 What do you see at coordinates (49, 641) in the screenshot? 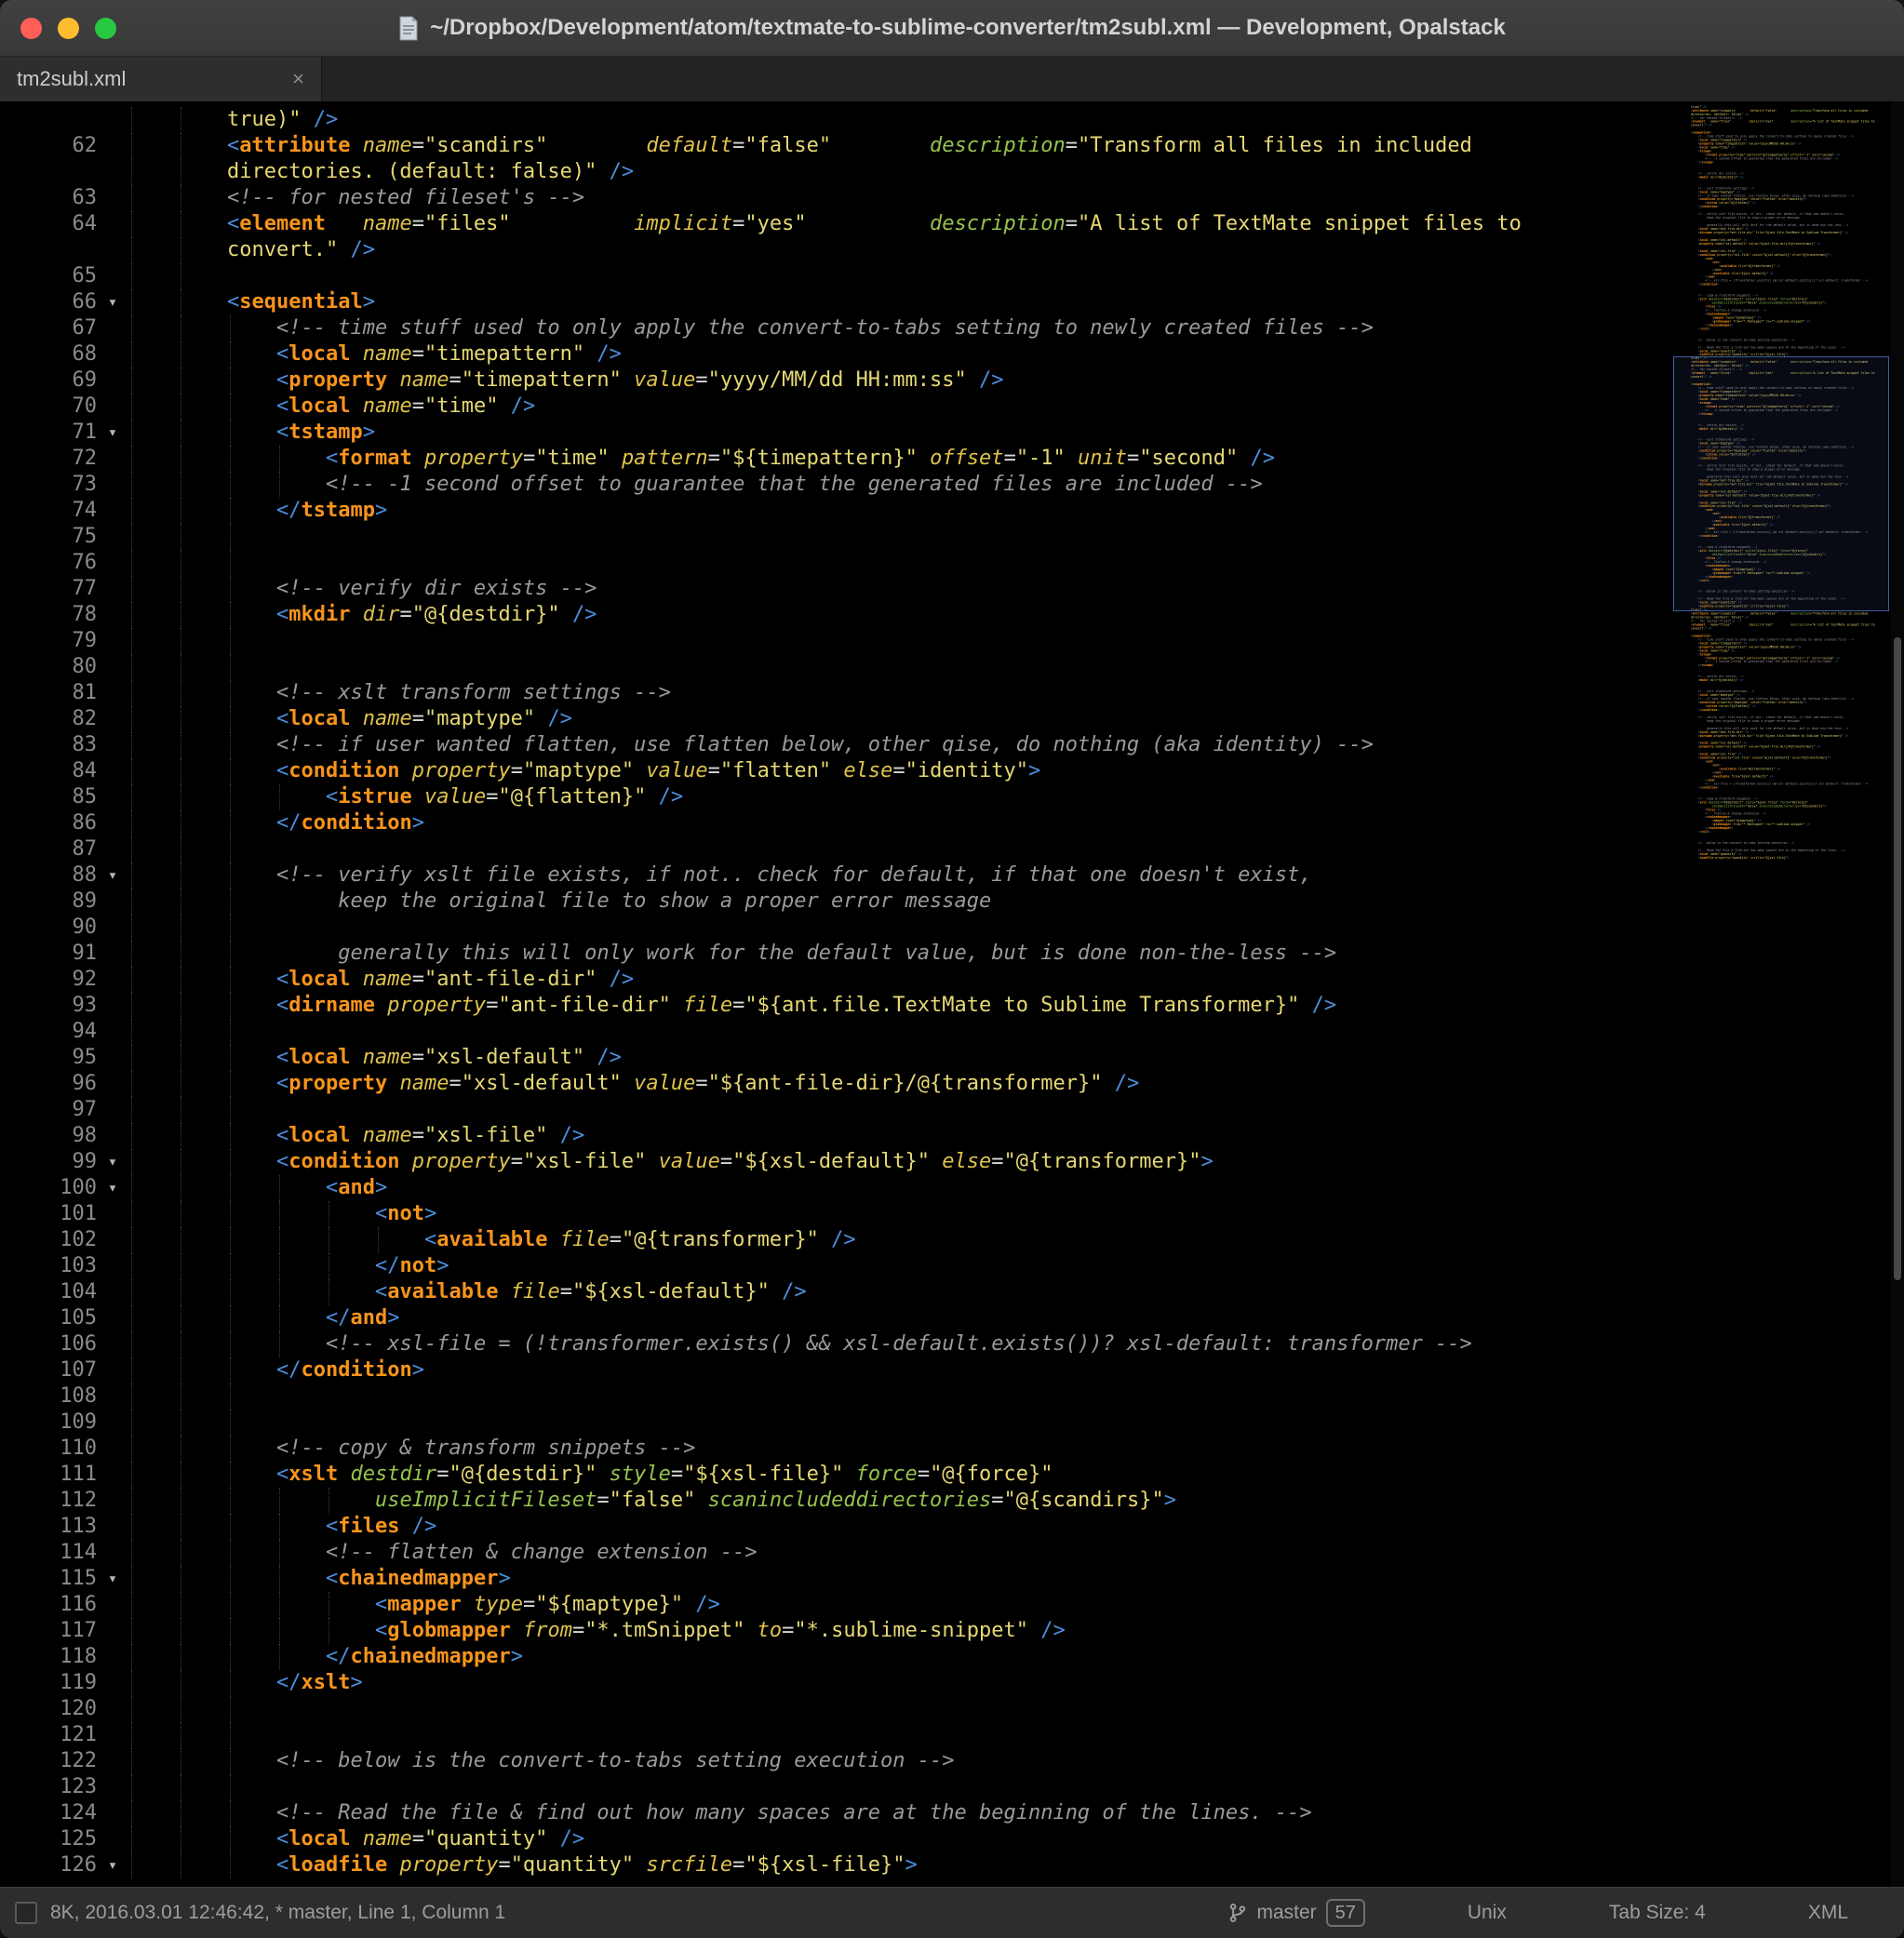
I see `line-number: 79` at bounding box center [49, 641].